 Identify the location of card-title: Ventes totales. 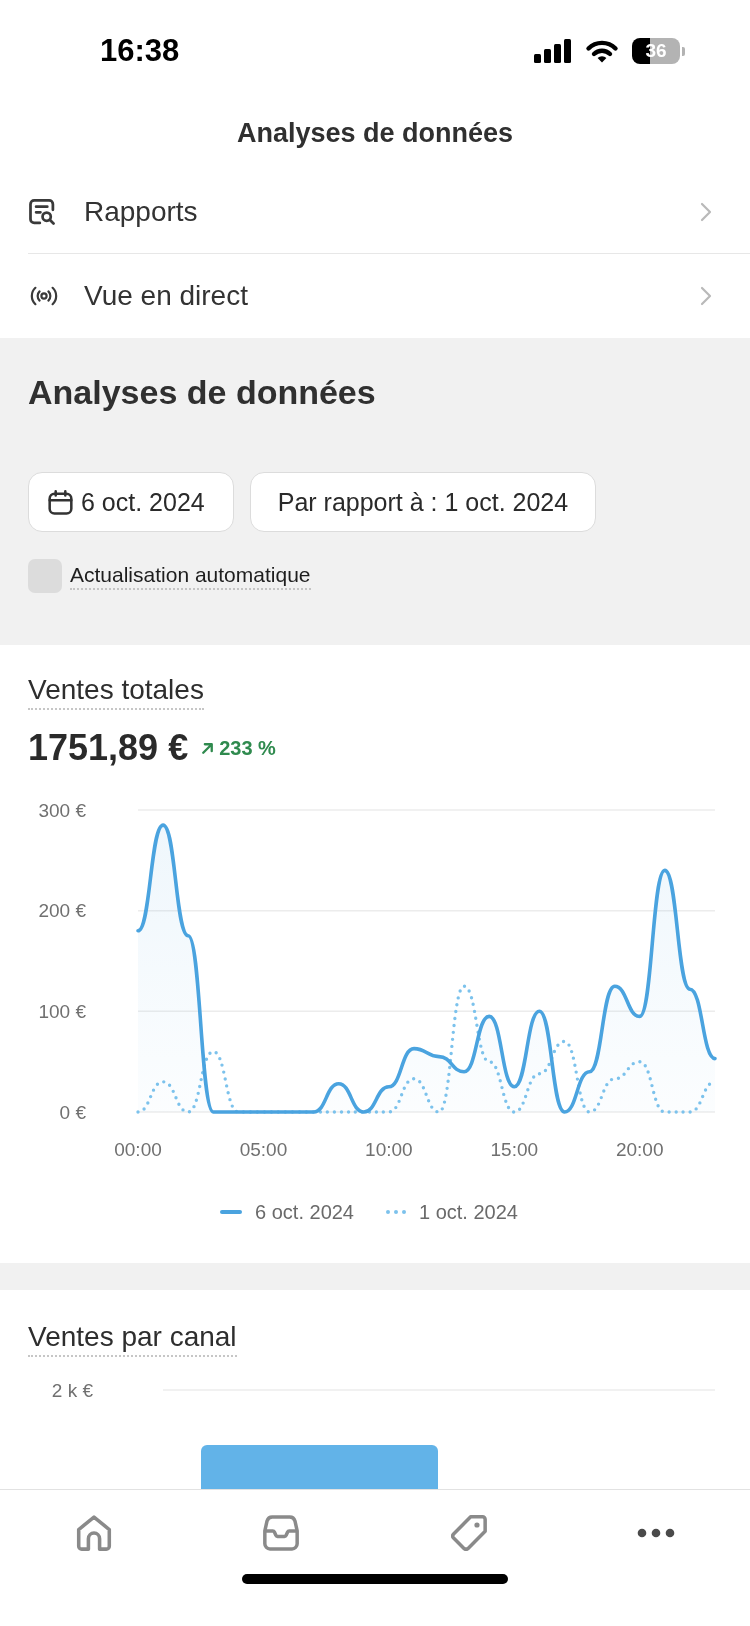
(116, 692).